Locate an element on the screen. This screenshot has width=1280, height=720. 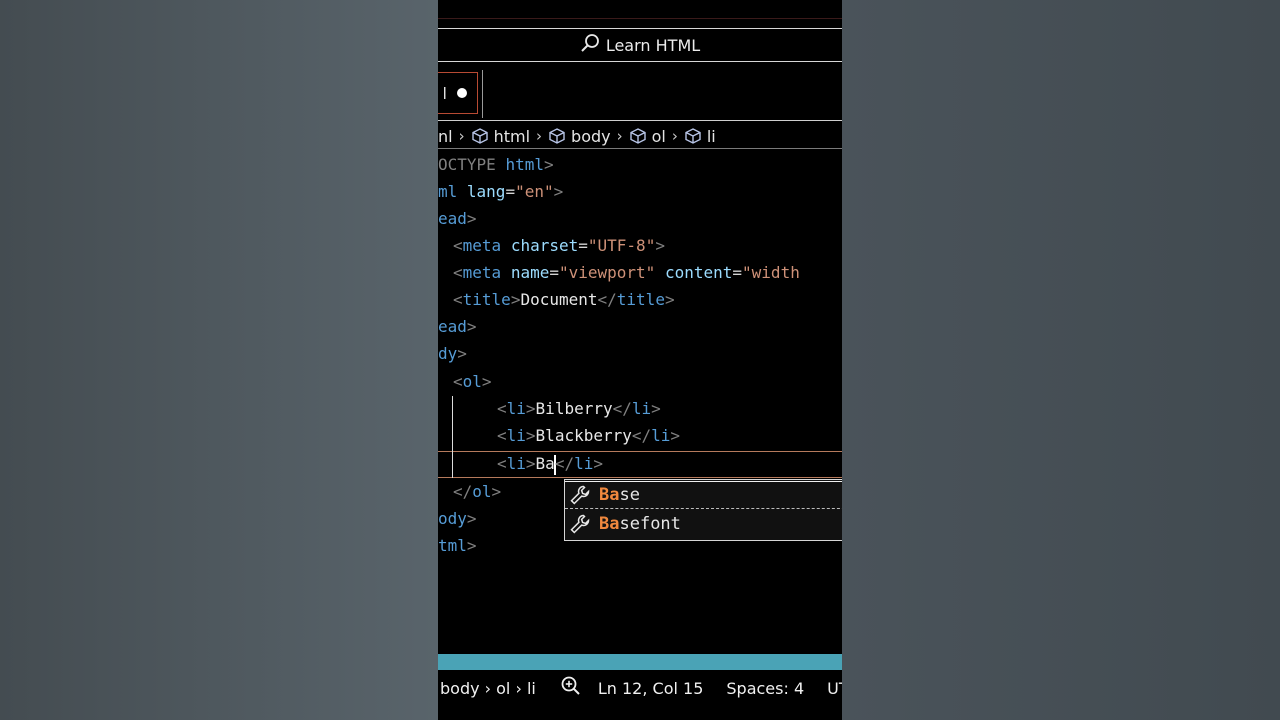
tab-bar: l is located at coordinates (640, 95).